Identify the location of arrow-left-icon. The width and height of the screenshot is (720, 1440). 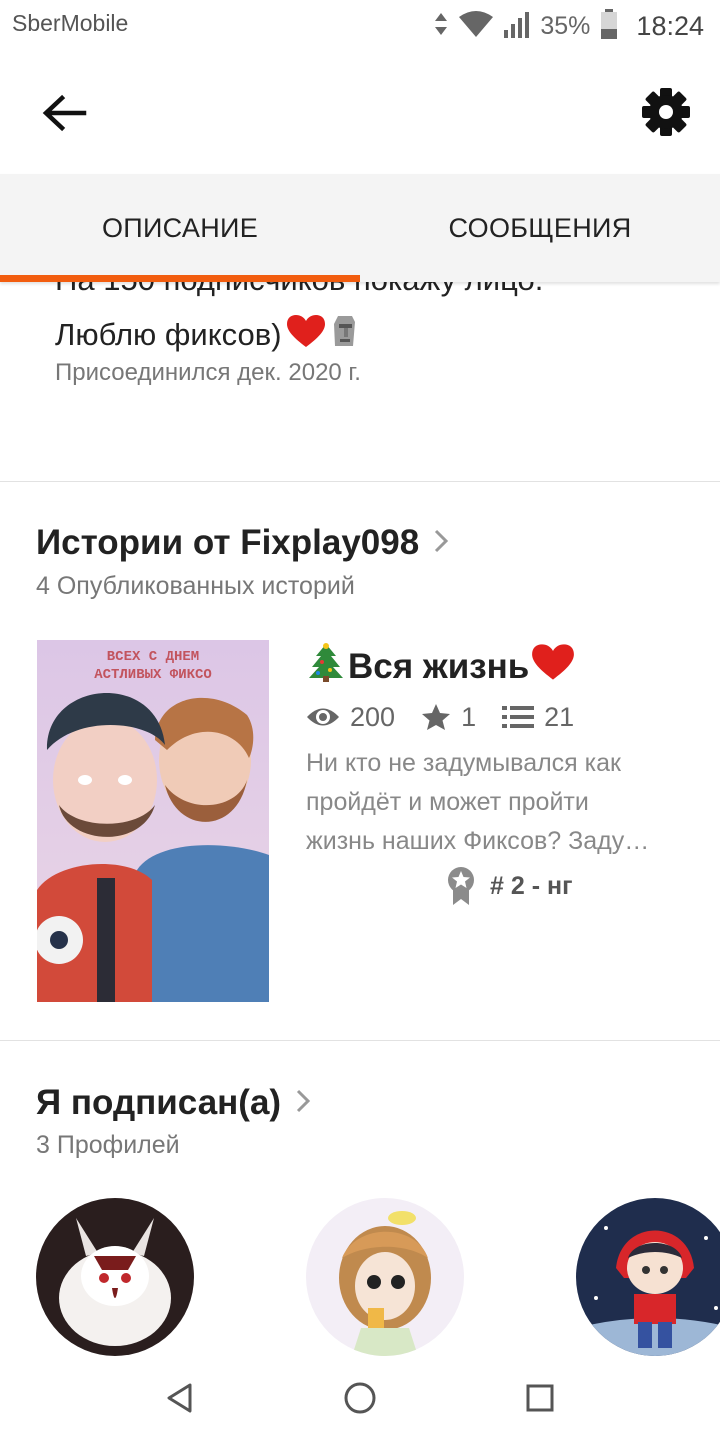
(64, 113).